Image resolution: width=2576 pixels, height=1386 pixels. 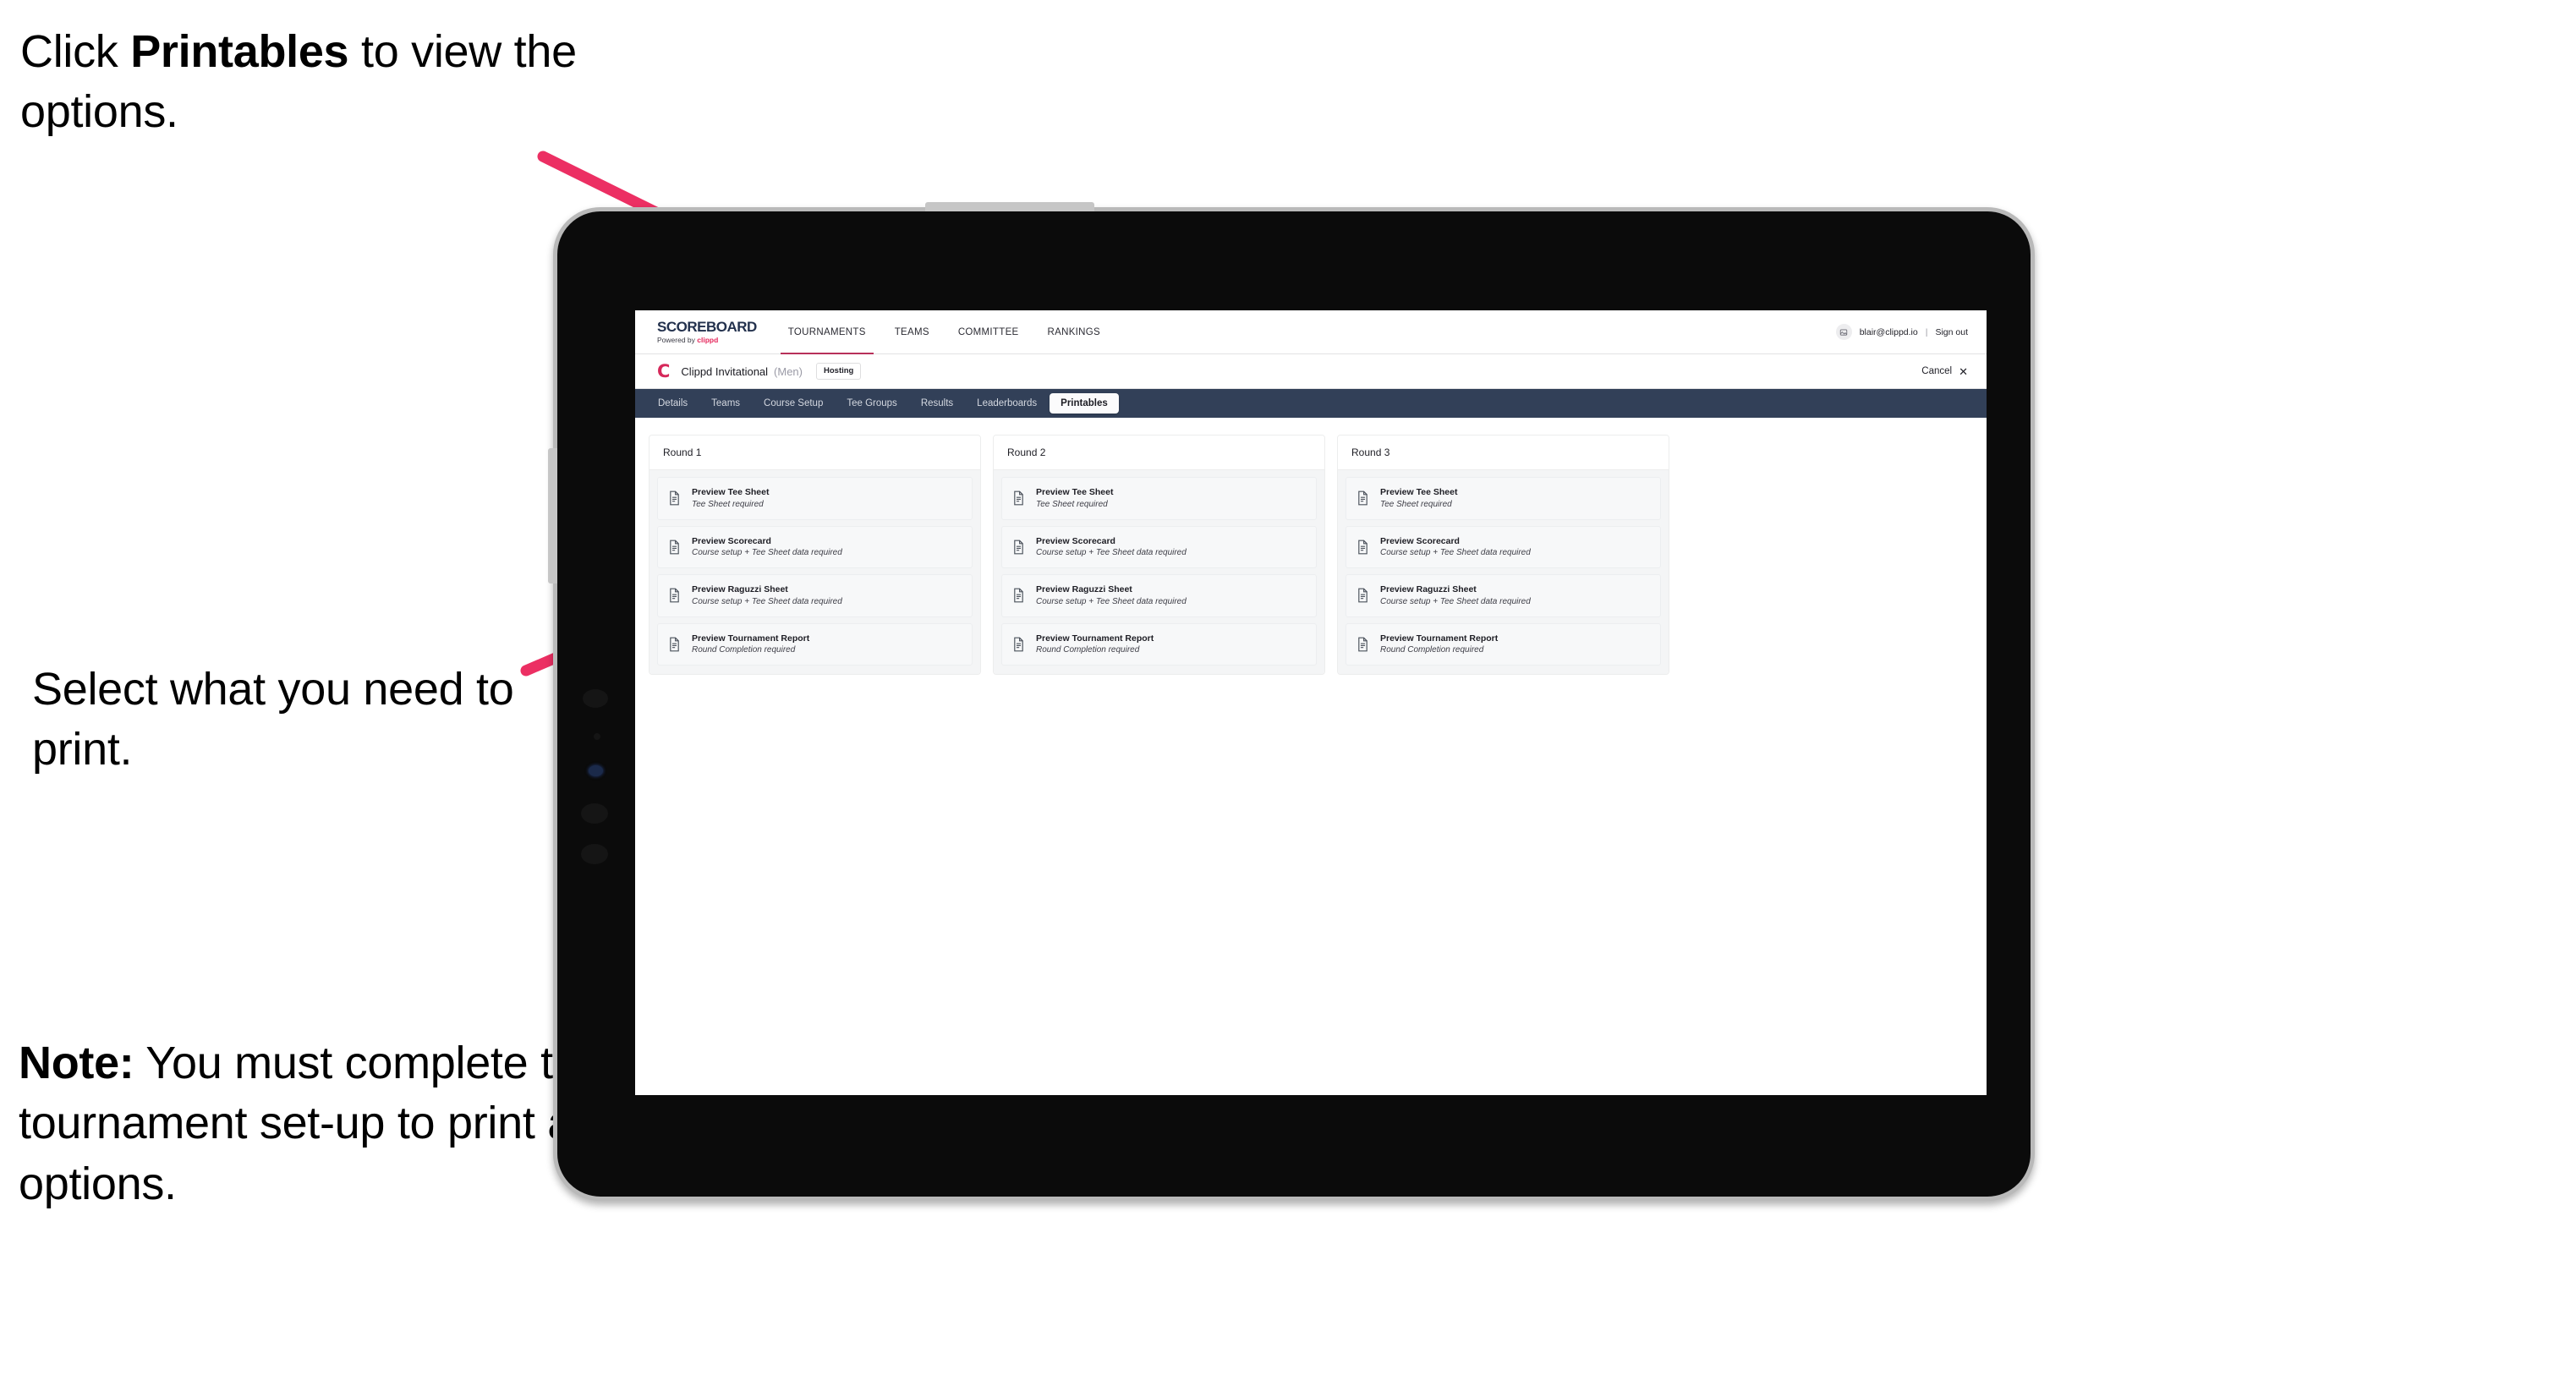 I want to click on tablet-power-button, so click(x=1009, y=206).